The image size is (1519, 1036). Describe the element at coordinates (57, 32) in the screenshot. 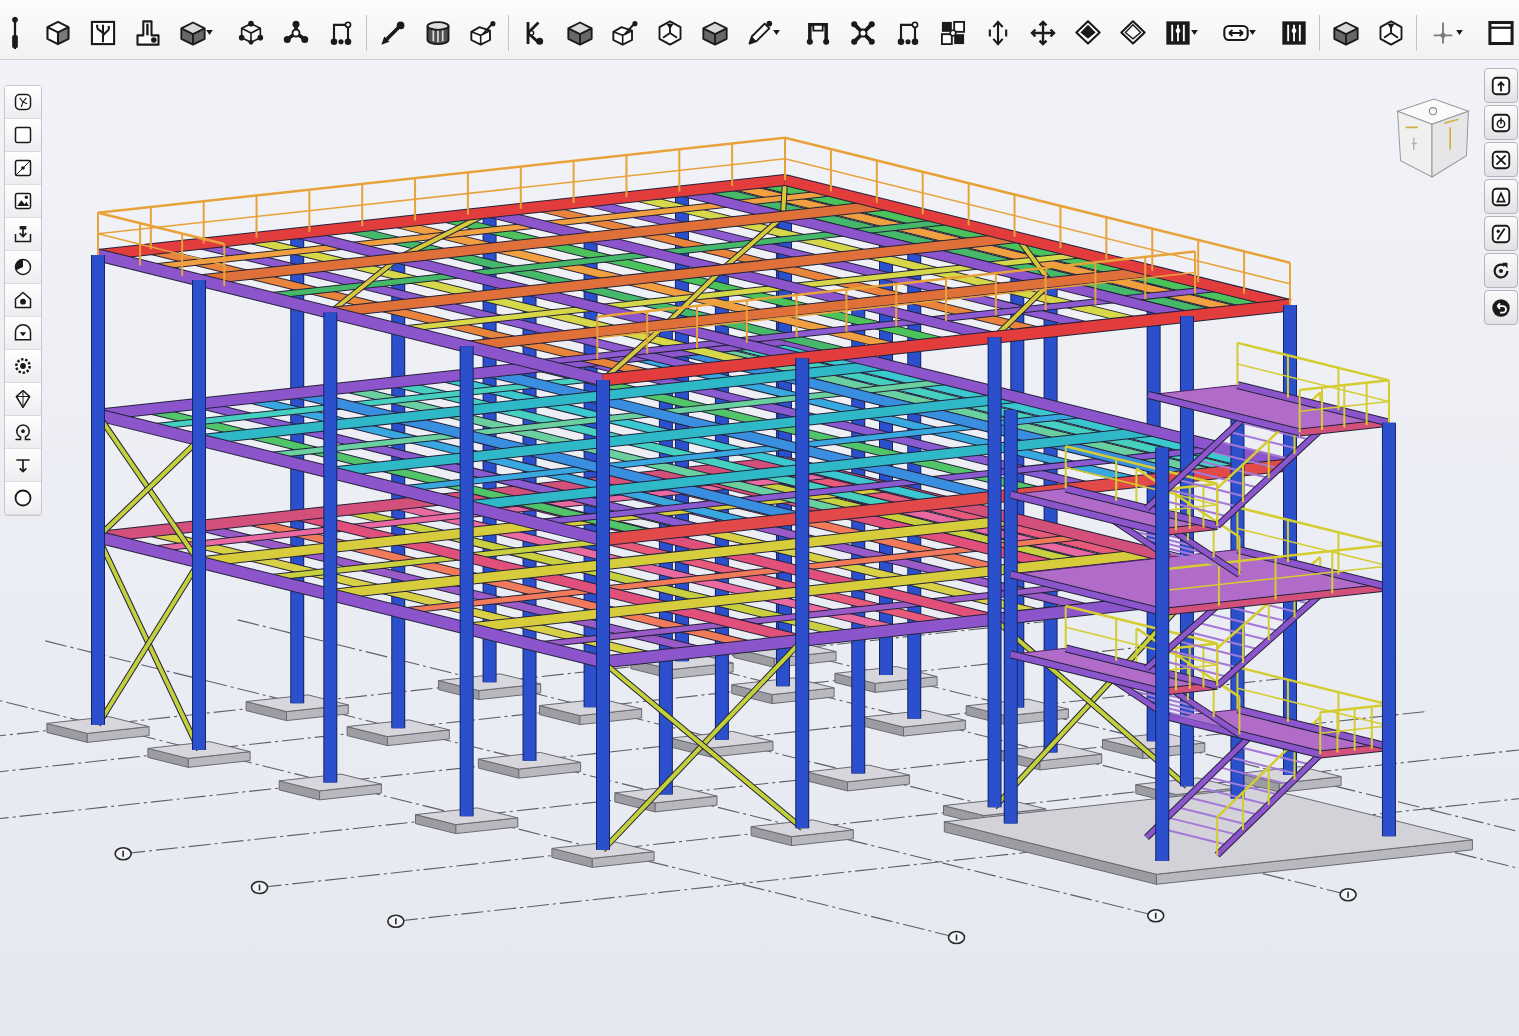

I see `cube-icon` at that location.